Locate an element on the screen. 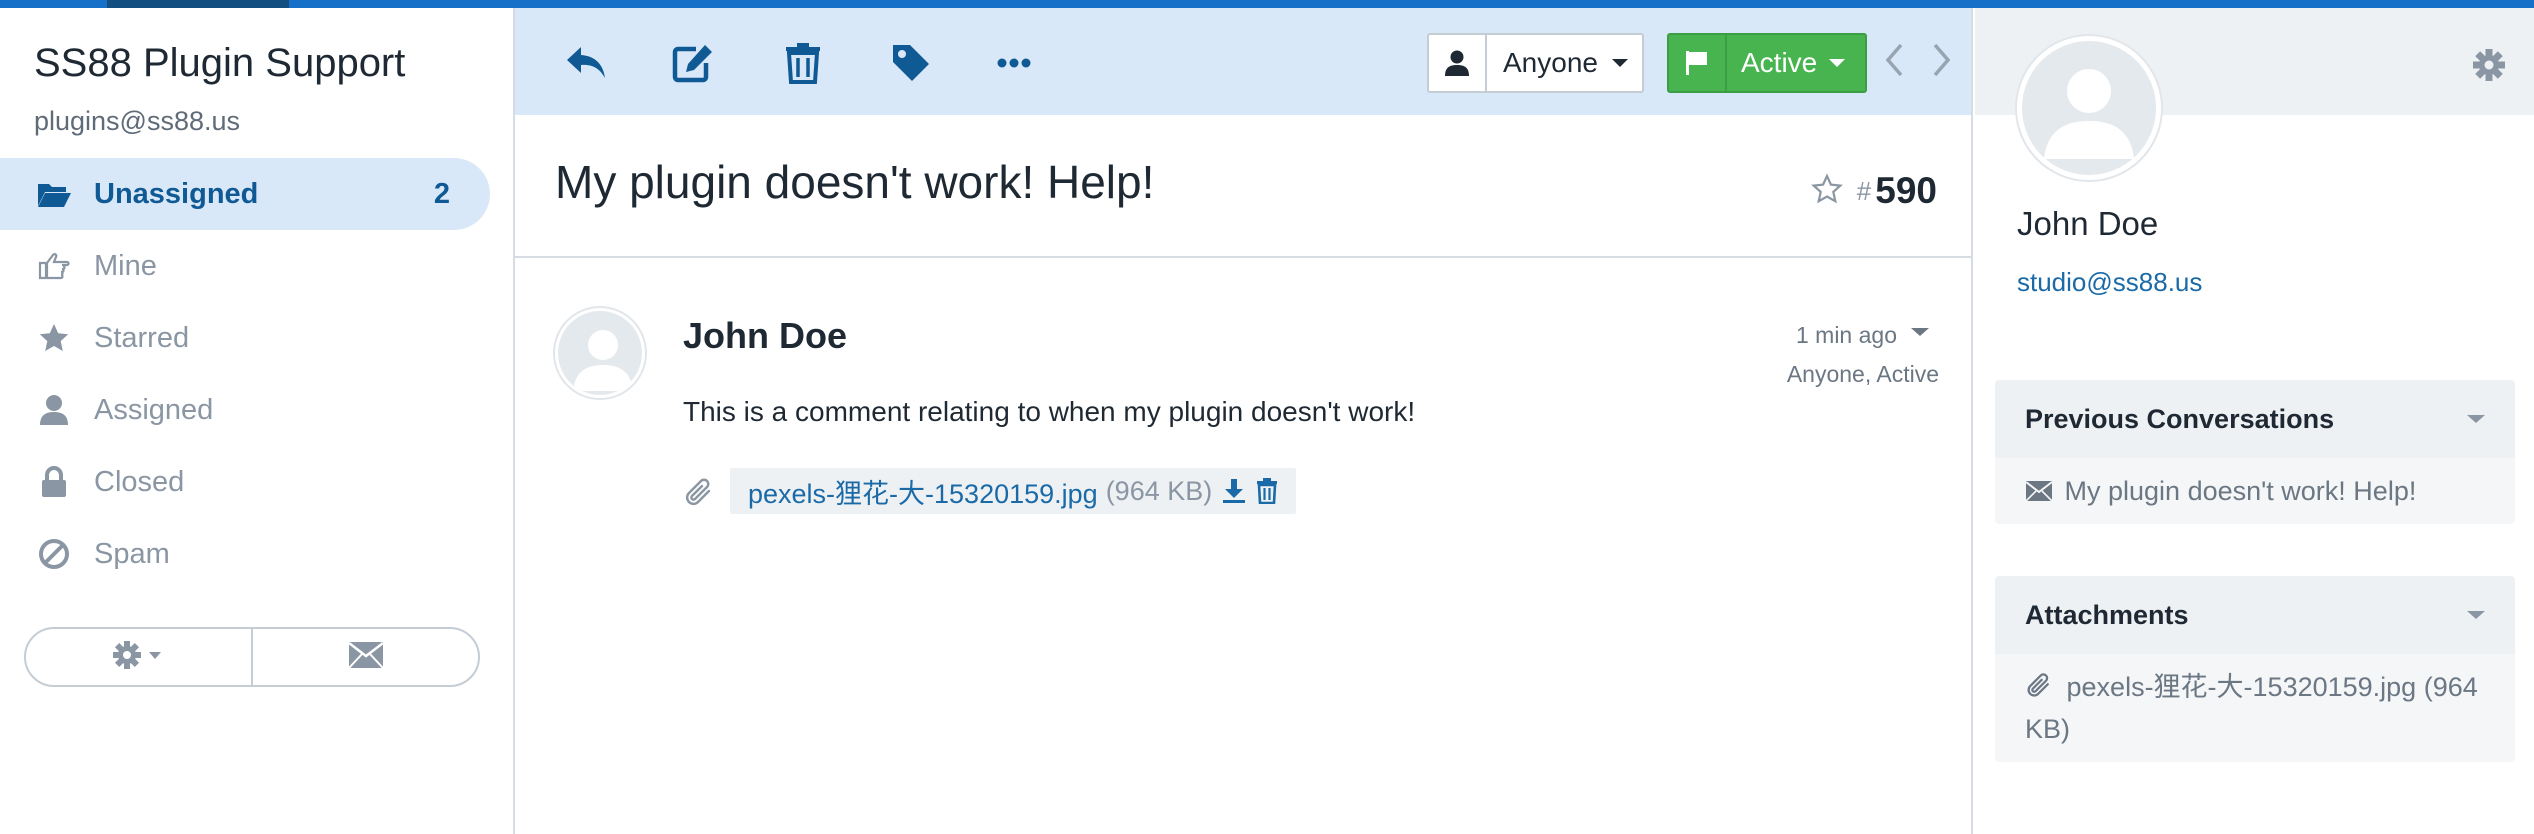 The height and width of the screenshot is (834, 2534). status-label: Active is located at coordinates (1779, 62).